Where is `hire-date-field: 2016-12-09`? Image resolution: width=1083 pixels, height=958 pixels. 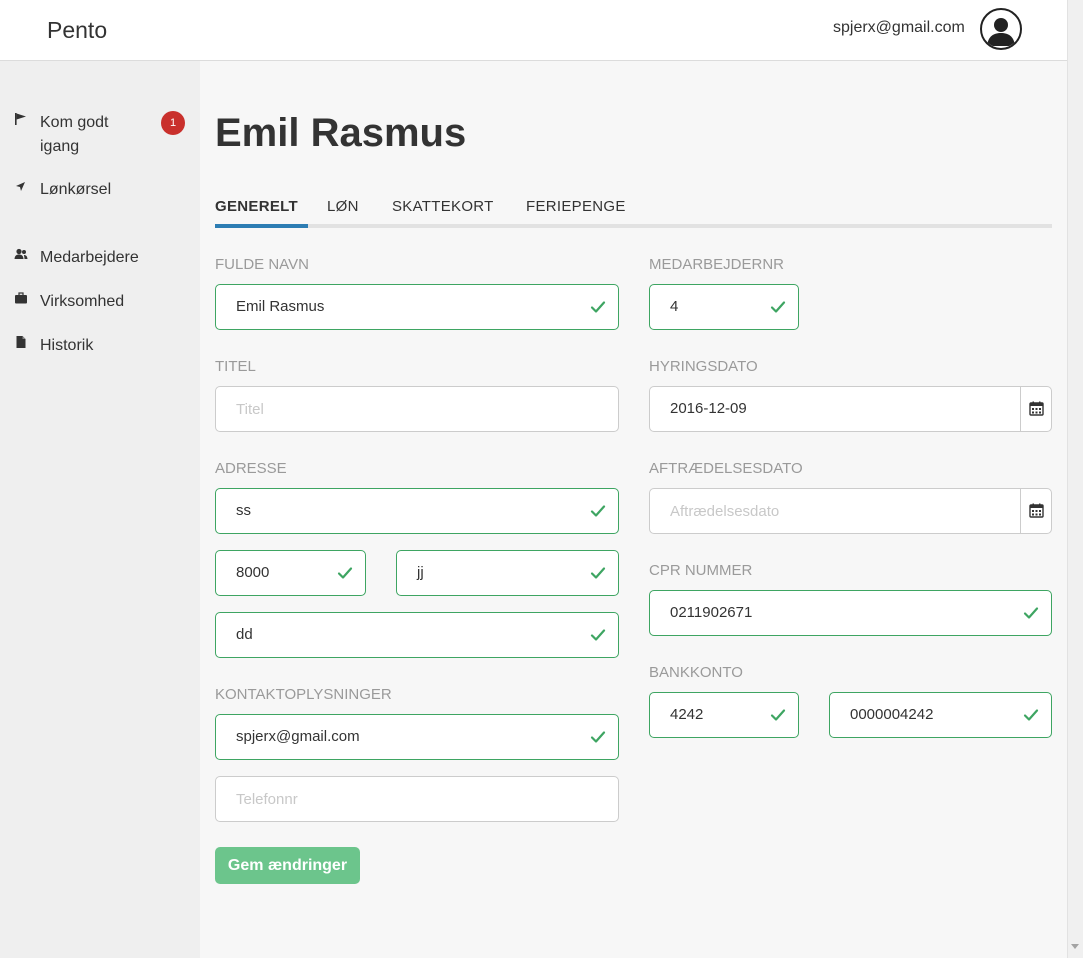 hire-date-field: 2016-12-09 is located at coordinates (850, 409).